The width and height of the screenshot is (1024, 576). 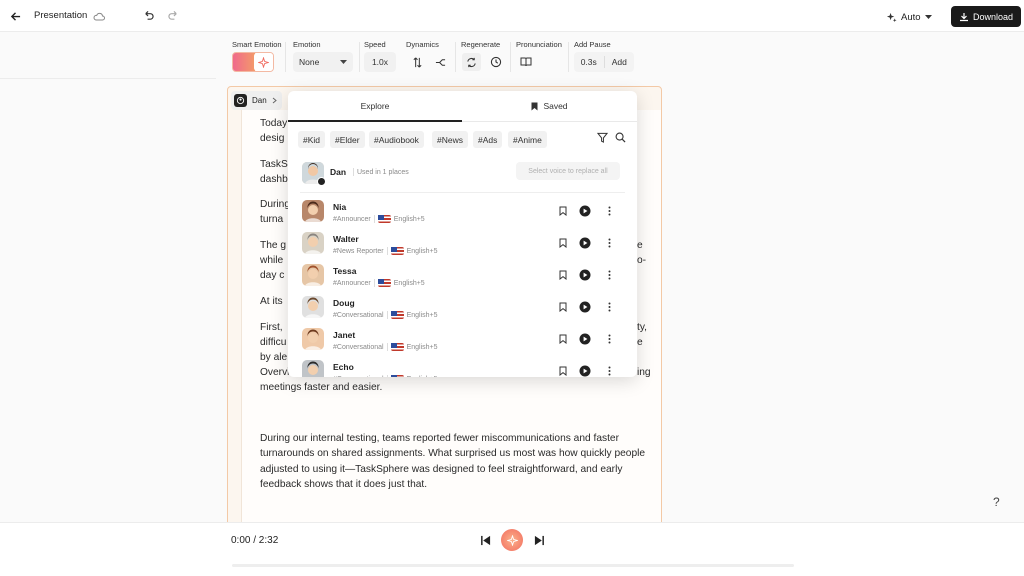 What do you see at coordinates (485, 540) in the screenshot?
I see `skip-back-icon` at bounding box center [485, 540].